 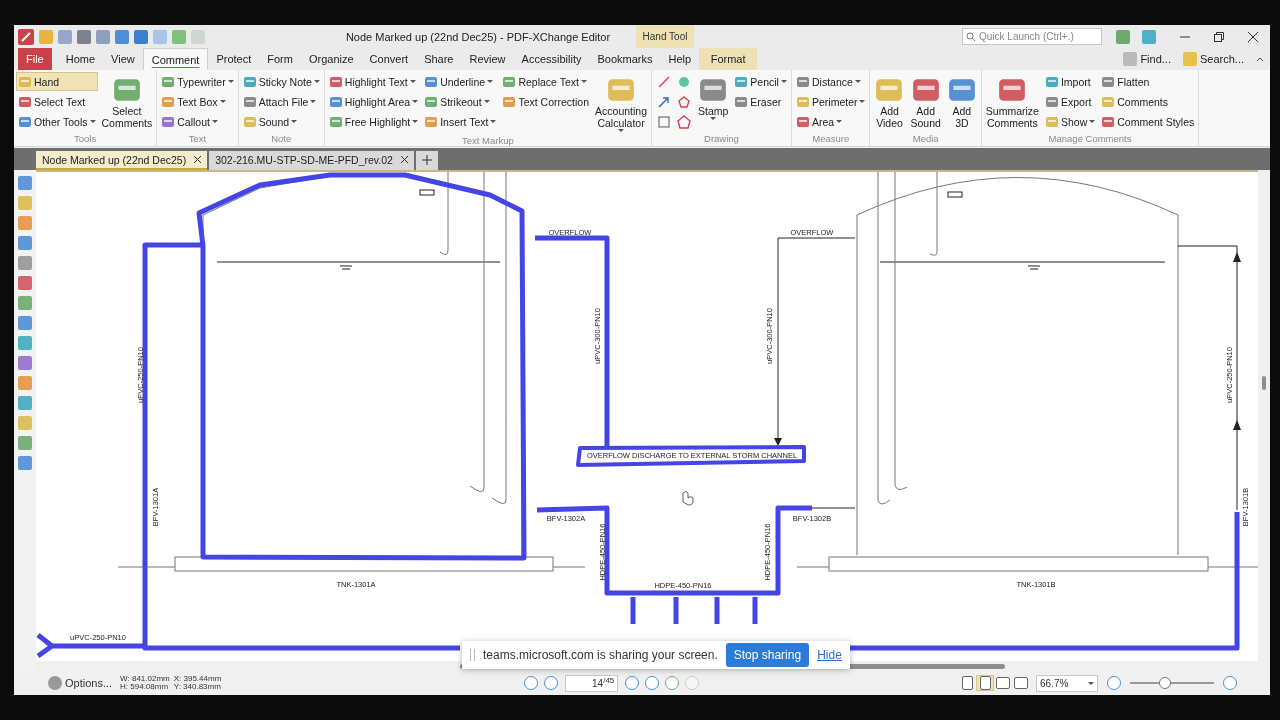 What do you see at coordinates (684, 102) in the screenshot?
I see `polygon-tool-icon` at bounding box center [684, 102].